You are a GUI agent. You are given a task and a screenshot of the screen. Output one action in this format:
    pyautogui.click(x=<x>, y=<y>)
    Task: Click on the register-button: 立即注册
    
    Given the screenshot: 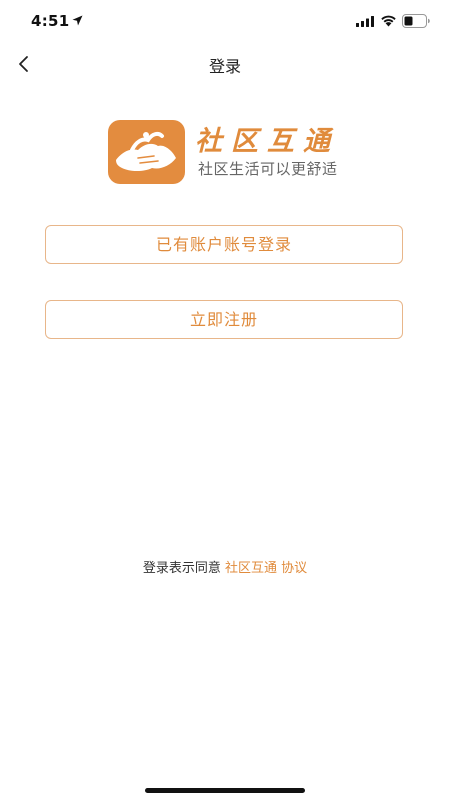 What is the action you would take?
    pyautogui.click(x=224, y=319)
    